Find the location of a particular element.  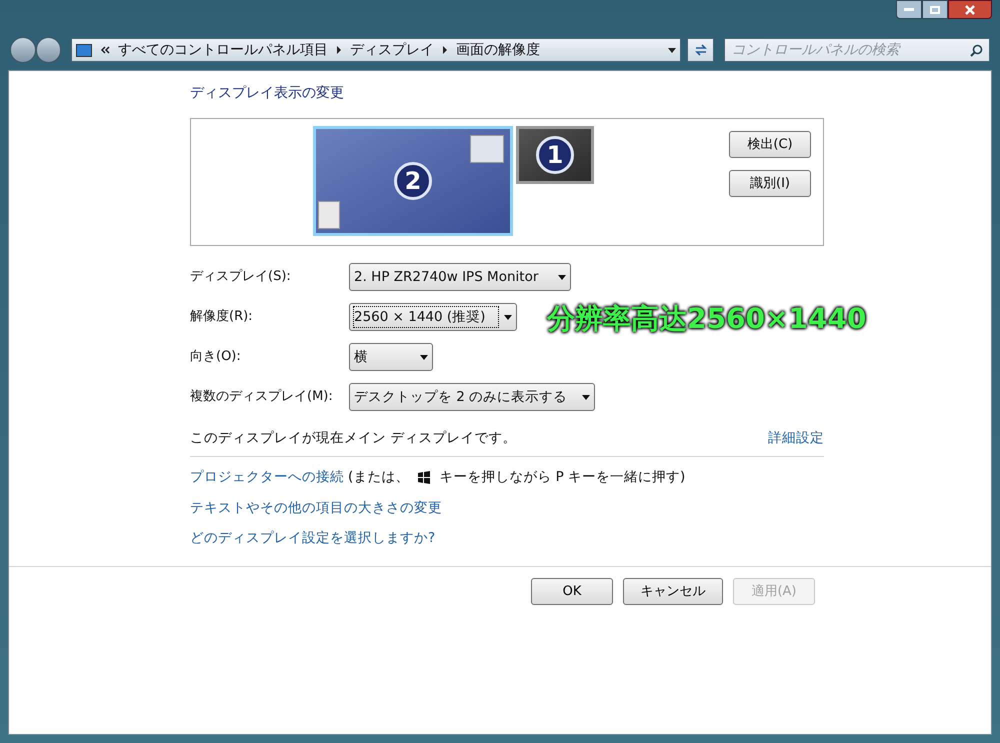

close-button is located at coordinates (970, 9).